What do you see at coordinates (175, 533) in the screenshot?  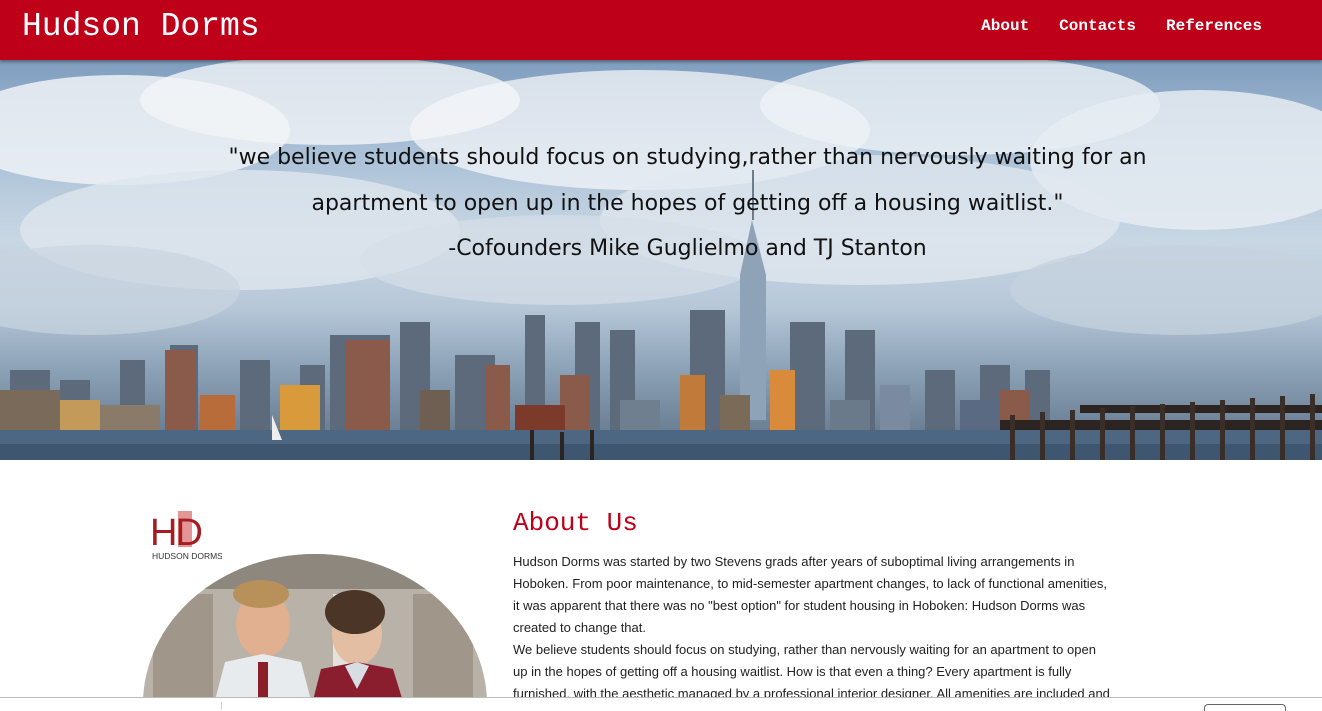 I see `logo-letters: HD` at bounding box center [175, 533].